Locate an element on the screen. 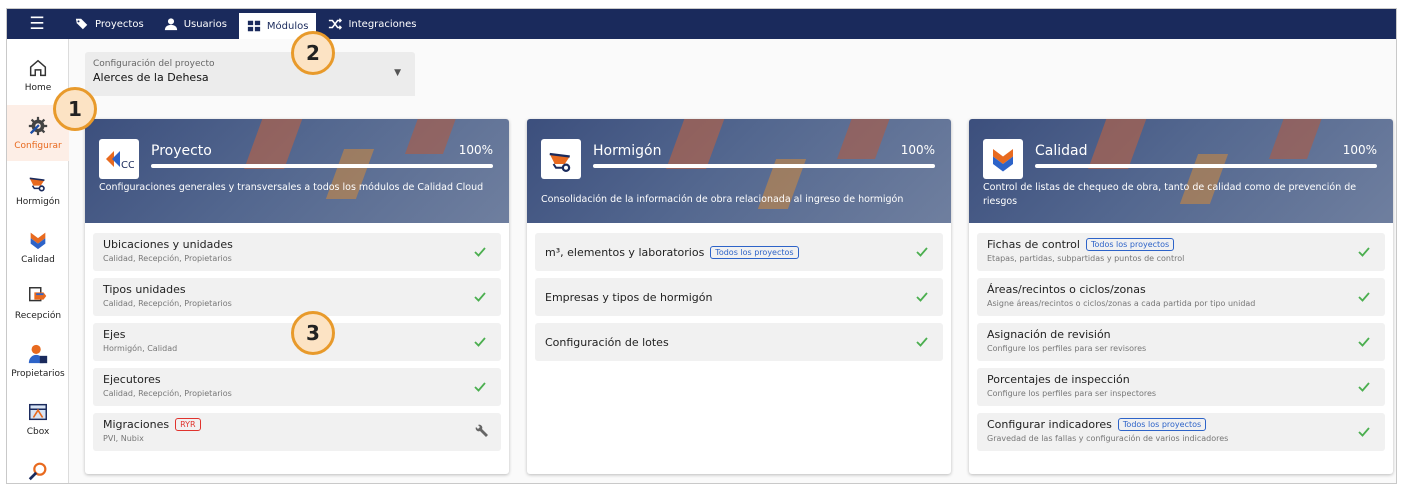 This screenshot has width=1403, height=489. row-title: Configuración de lotes is located at coordinates (607, 342).